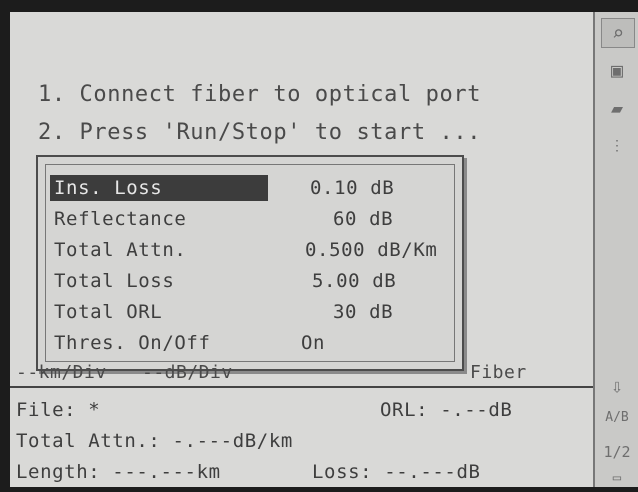 Image resolution: width=638 pixels, height=492 pixels. Describe the element at coordinates (120, 219) in the screenshot. I see `reflectance-label: Reflectance` at that location.